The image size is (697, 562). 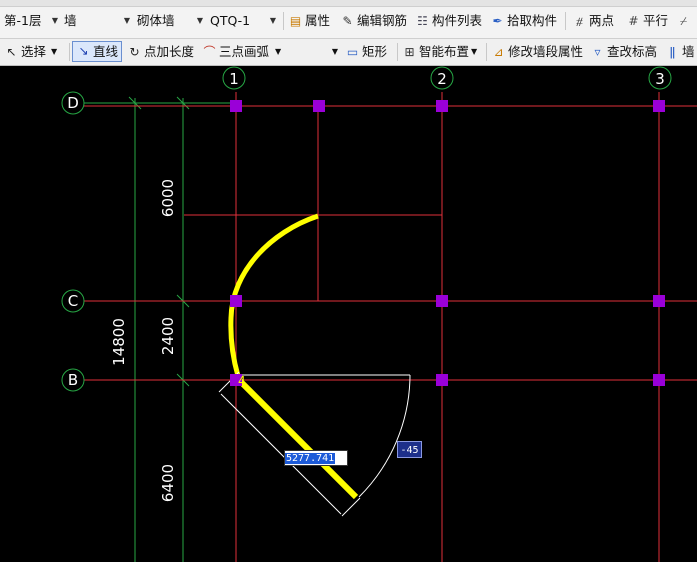 I want to click on diagonal-wall, so click(x=296, y=437).